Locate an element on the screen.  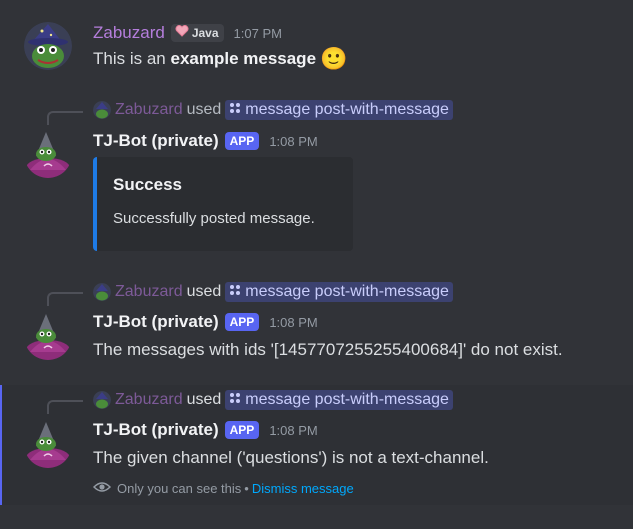
embed-title: Success is located at coordinates (147, 184).